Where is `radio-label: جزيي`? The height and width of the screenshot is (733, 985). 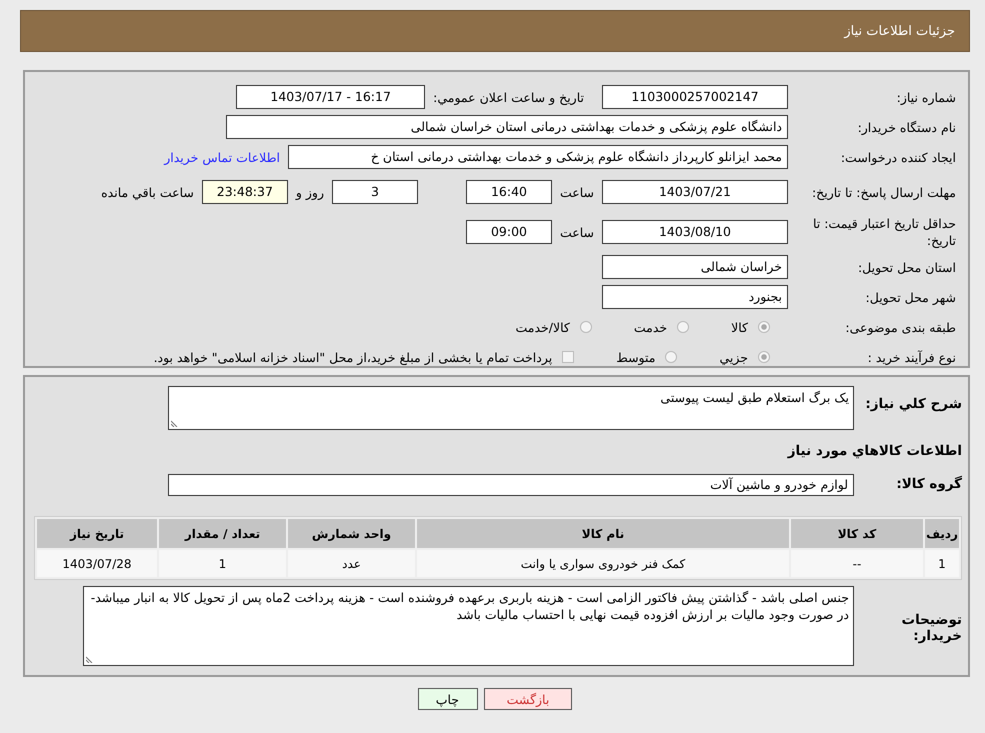
radio-label: جزيي is located at coordinates (733, 357).